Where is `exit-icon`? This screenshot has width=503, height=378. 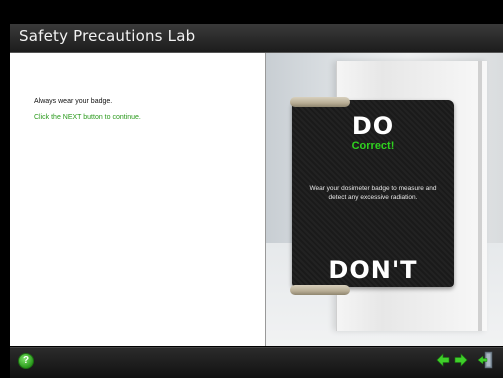
exit-icon is located at coordinates (486, 360).